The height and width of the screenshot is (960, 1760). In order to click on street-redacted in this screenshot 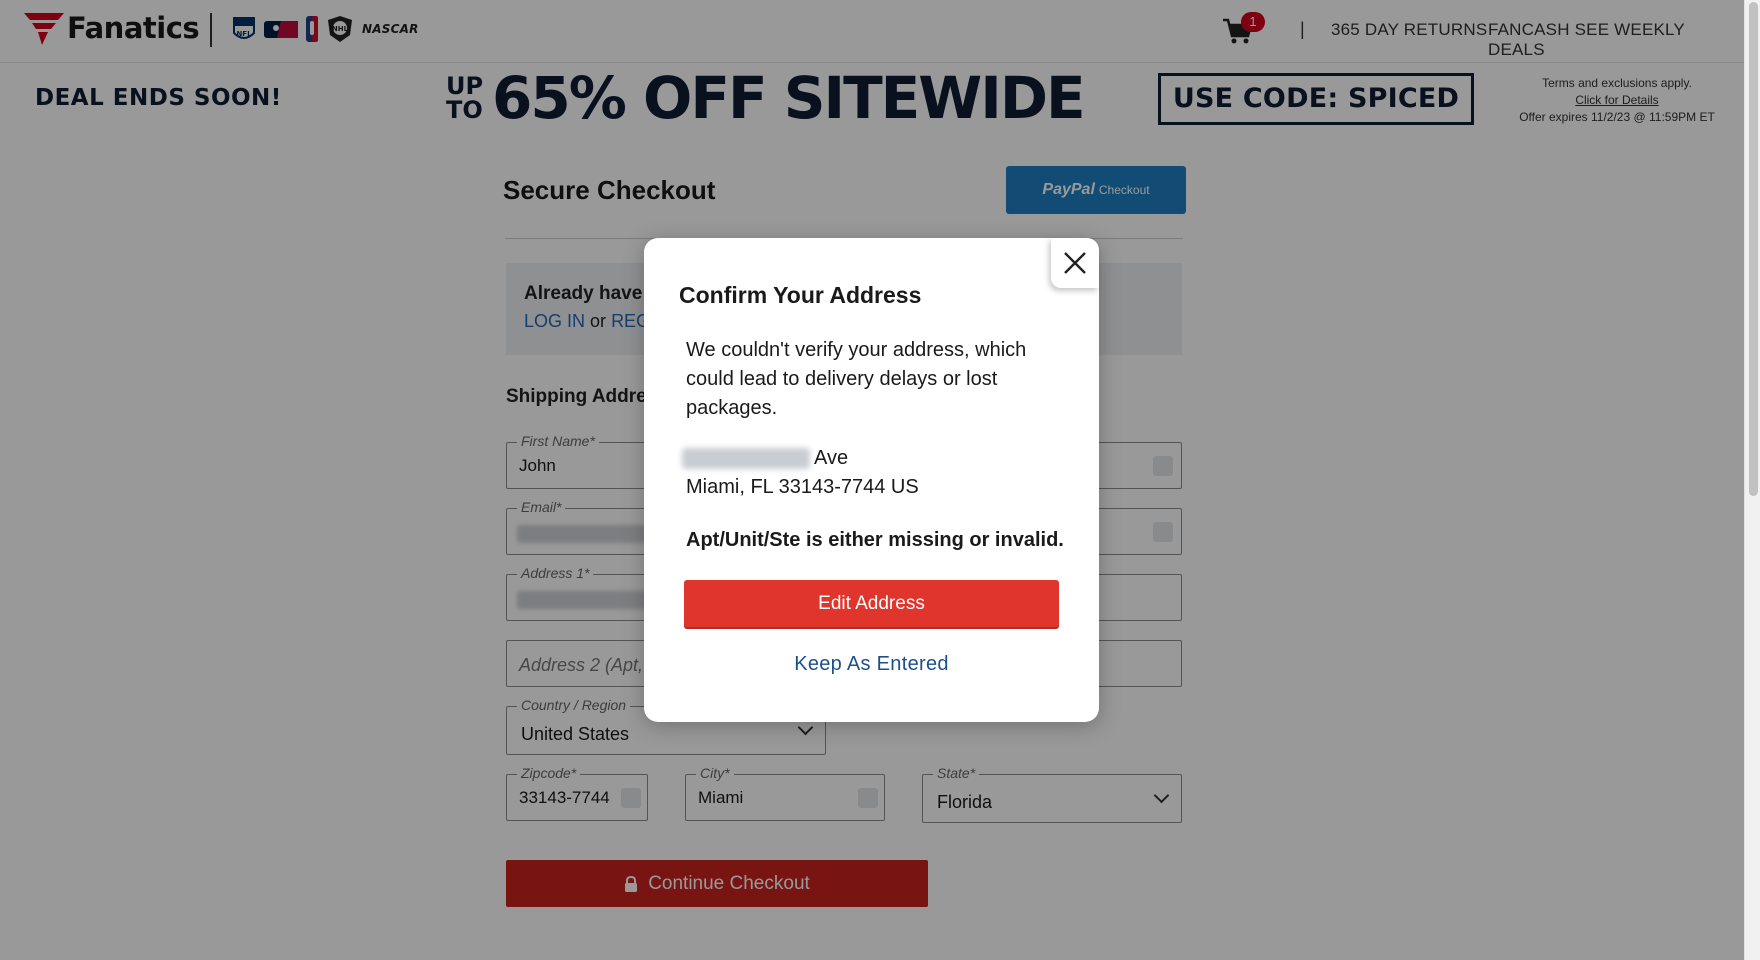, I will do `click(746, 458)`.